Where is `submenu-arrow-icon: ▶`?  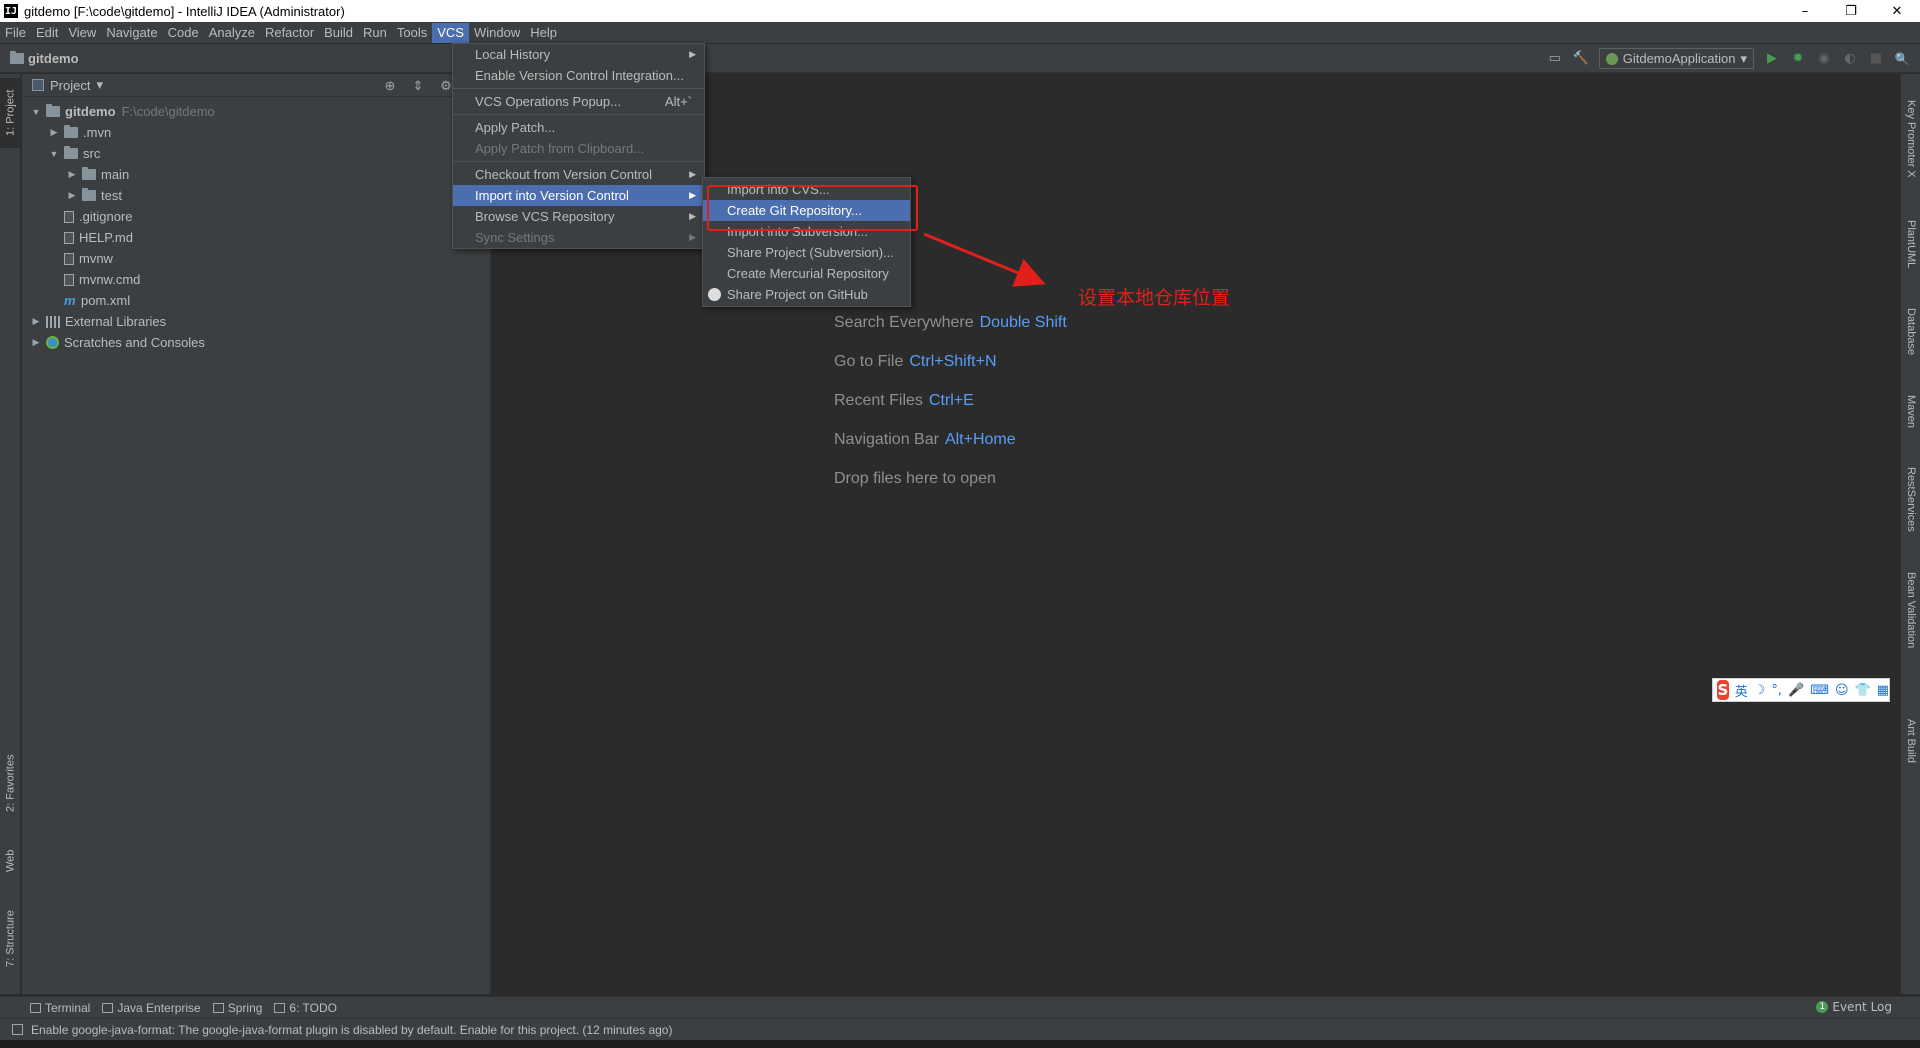
submenu-arrow-icon: ▶ is located at coordinates (692, 54).